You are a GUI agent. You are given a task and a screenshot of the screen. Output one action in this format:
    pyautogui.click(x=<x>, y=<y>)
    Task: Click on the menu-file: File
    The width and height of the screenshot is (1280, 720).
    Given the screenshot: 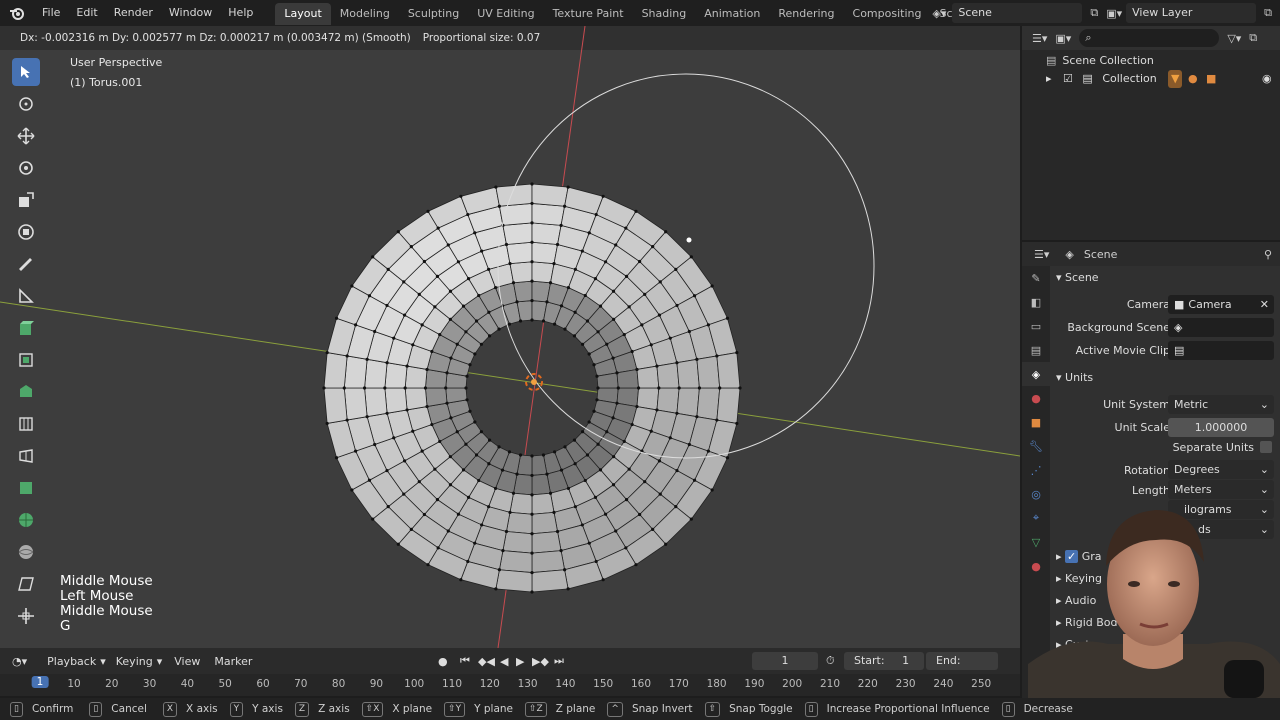 What is the action you would take?
    pyautogui.click(x=51, y=13)
    